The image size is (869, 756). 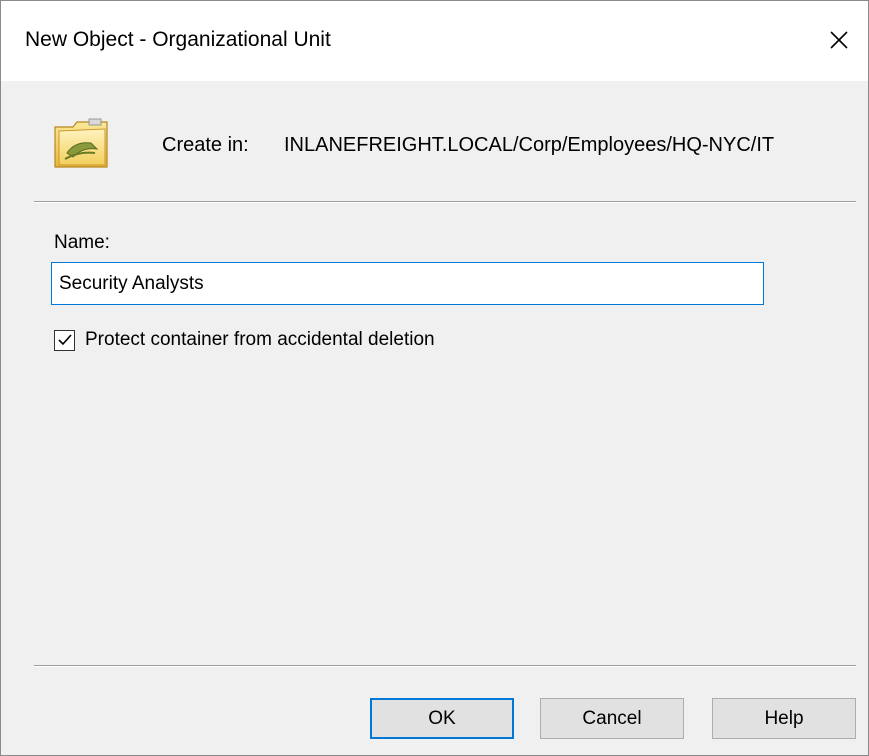 I want to click on create-in-label: Create in:, so click(x=205, y=145).